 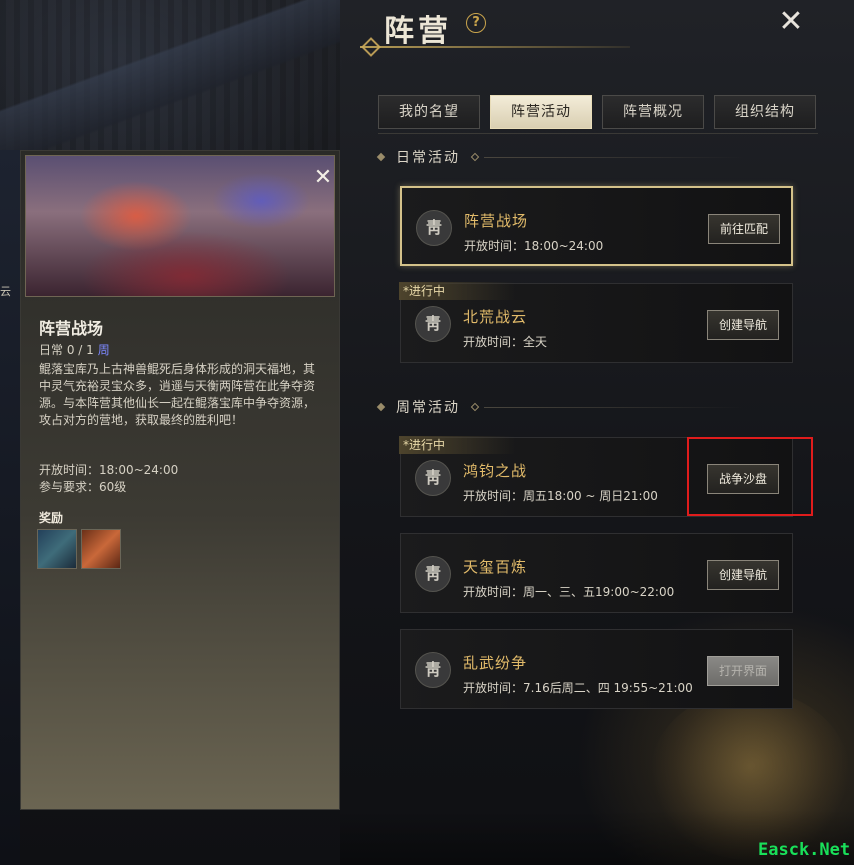 What do you see at coordinates (495, 47) in the screenshot?
I see `header-divider` at bounding box center [495, 47].